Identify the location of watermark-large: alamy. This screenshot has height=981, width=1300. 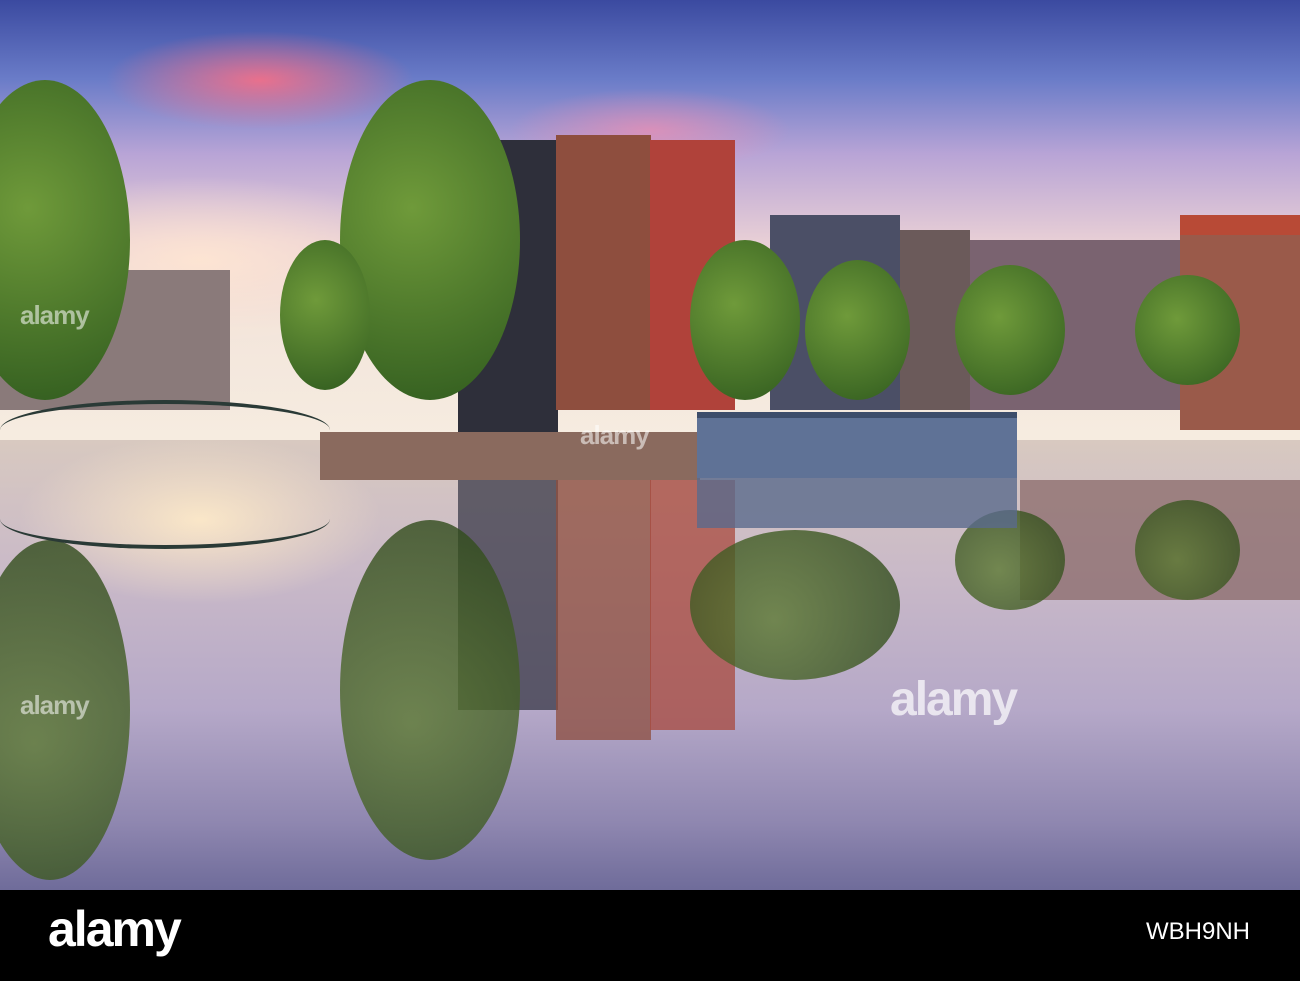
(954, 699).